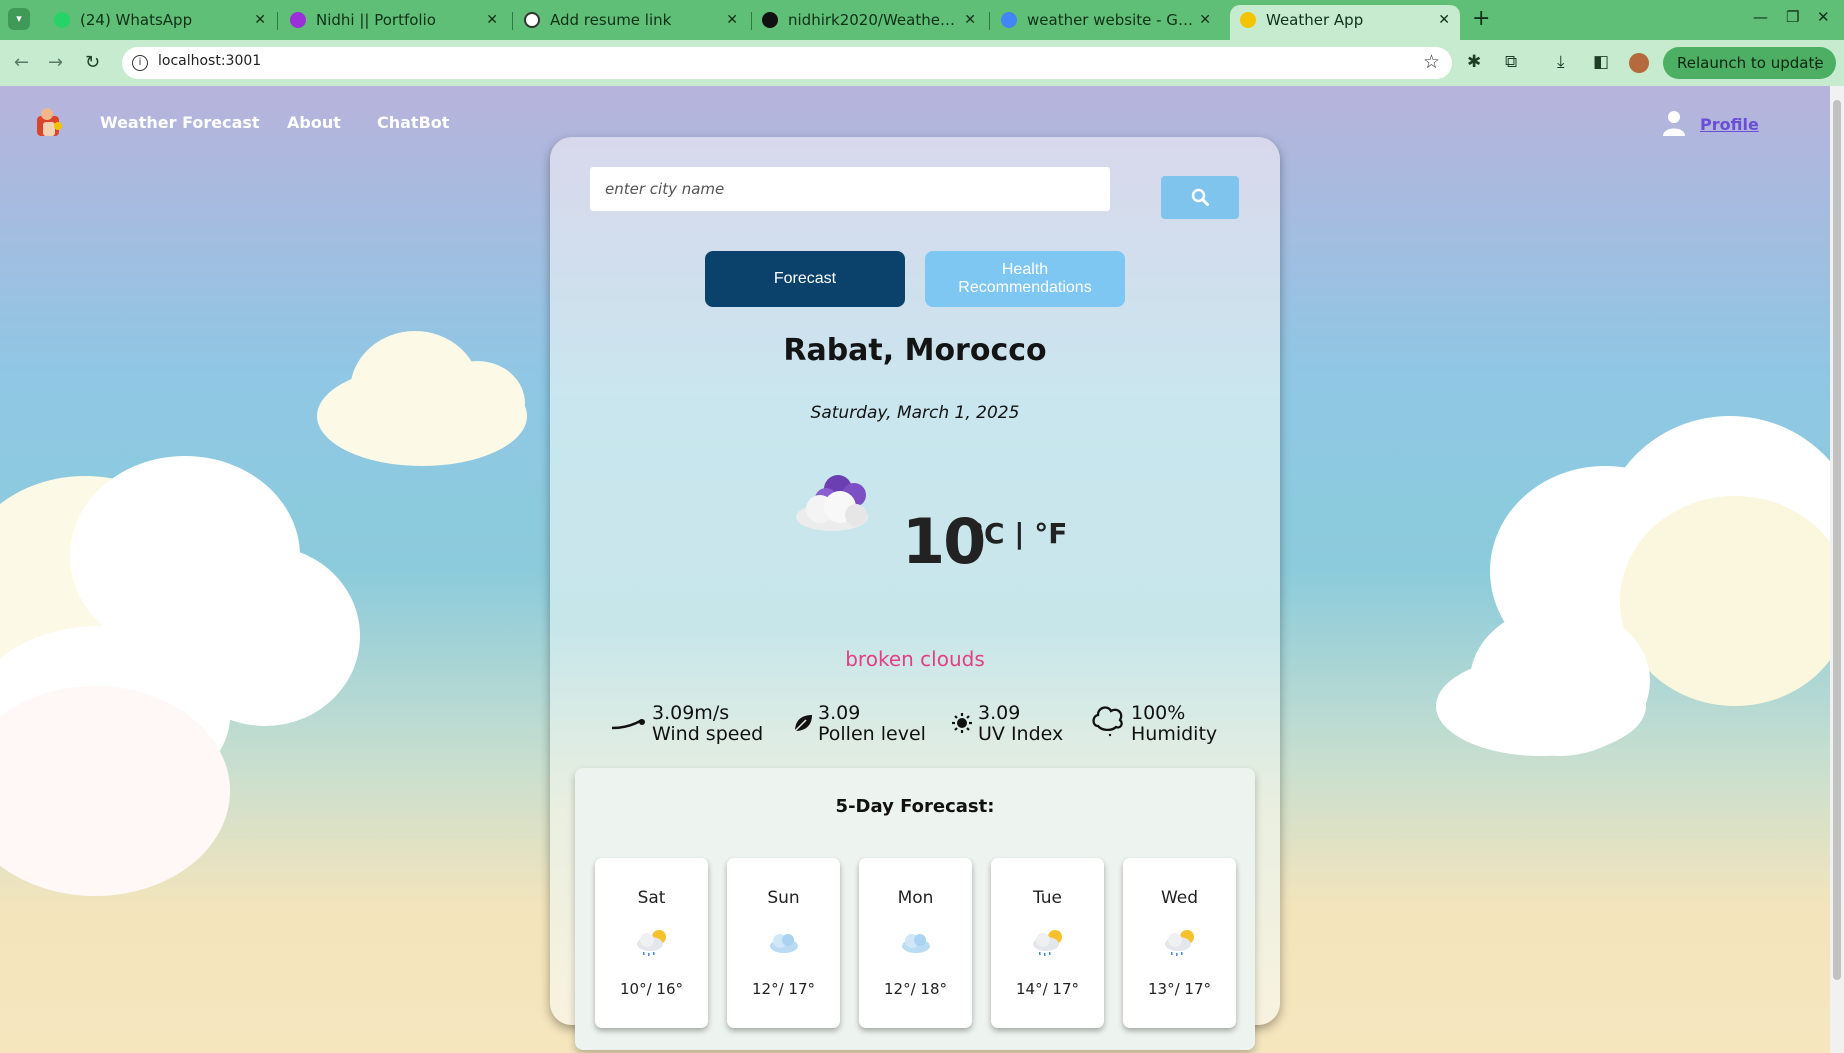  I want to click on browser-tab-portfolio: Nidhi || Portfolio ✕, so click(394, 20).